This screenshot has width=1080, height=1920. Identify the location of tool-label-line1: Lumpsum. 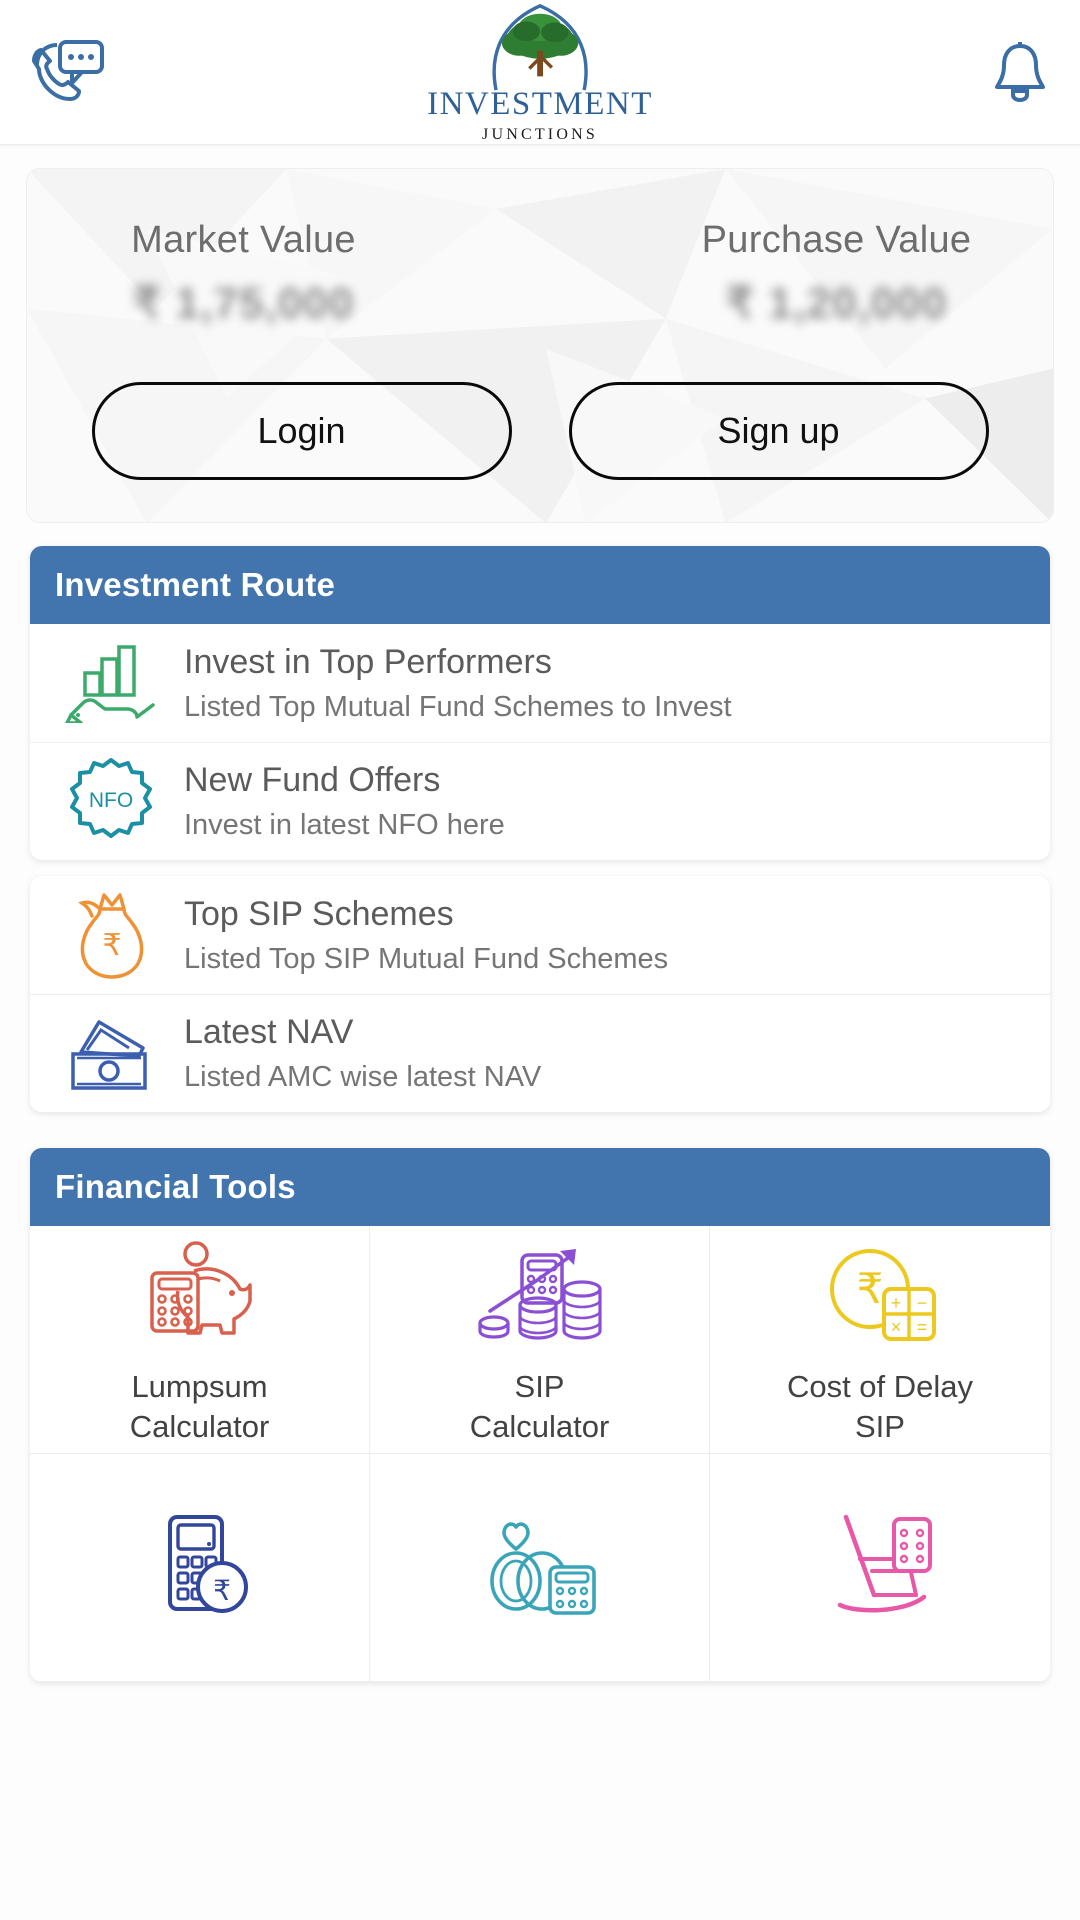
(199, 1386).